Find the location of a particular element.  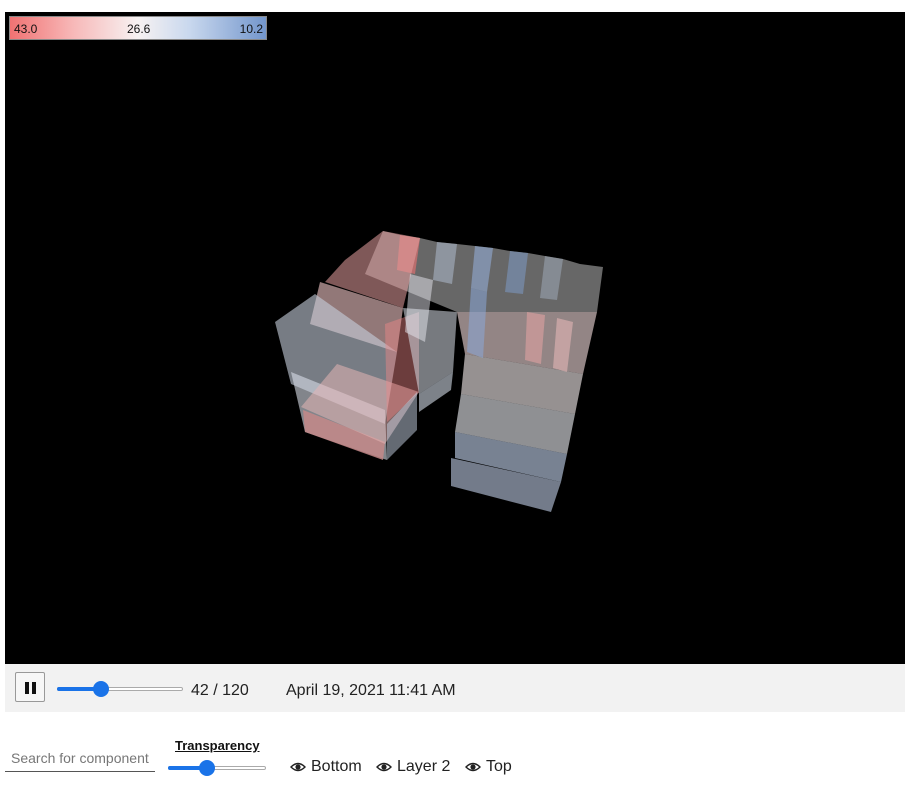

layer-label: Top is located at coordinates (499, 766).